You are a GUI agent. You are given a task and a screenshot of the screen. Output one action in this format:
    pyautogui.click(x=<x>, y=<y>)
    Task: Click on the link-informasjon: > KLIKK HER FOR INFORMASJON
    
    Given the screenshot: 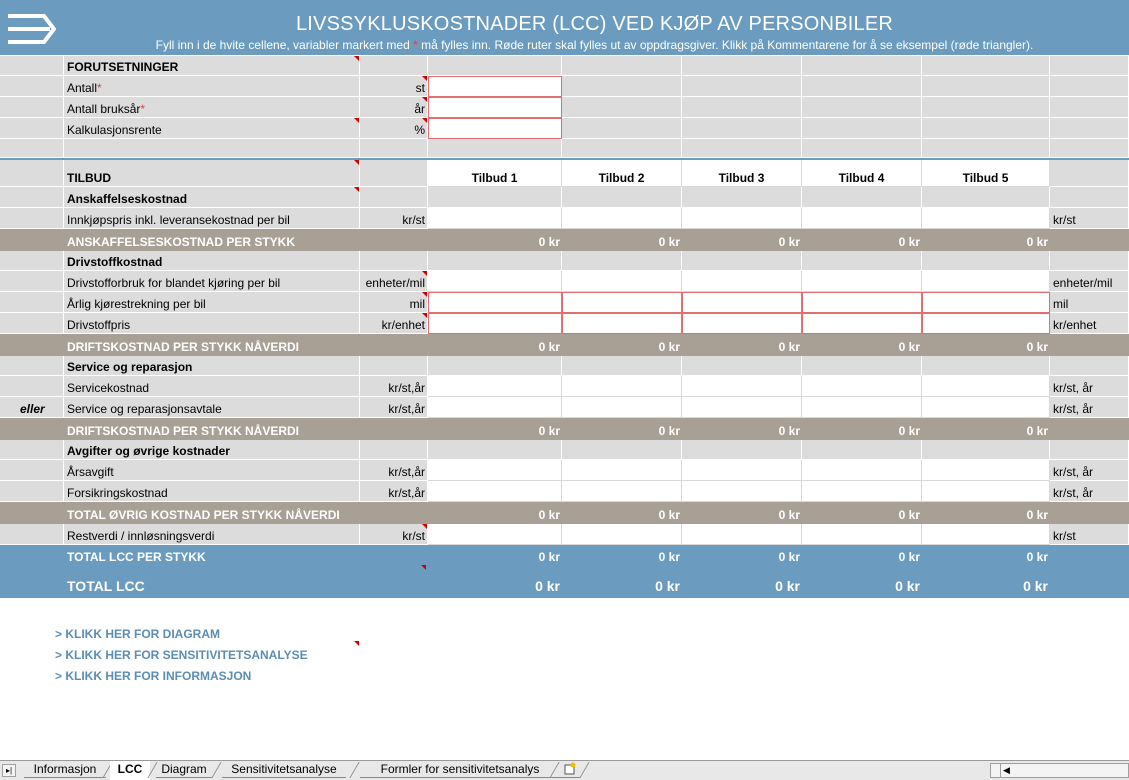 What is the action you would take?
    pyautogui.click(x=181, y=679)
    